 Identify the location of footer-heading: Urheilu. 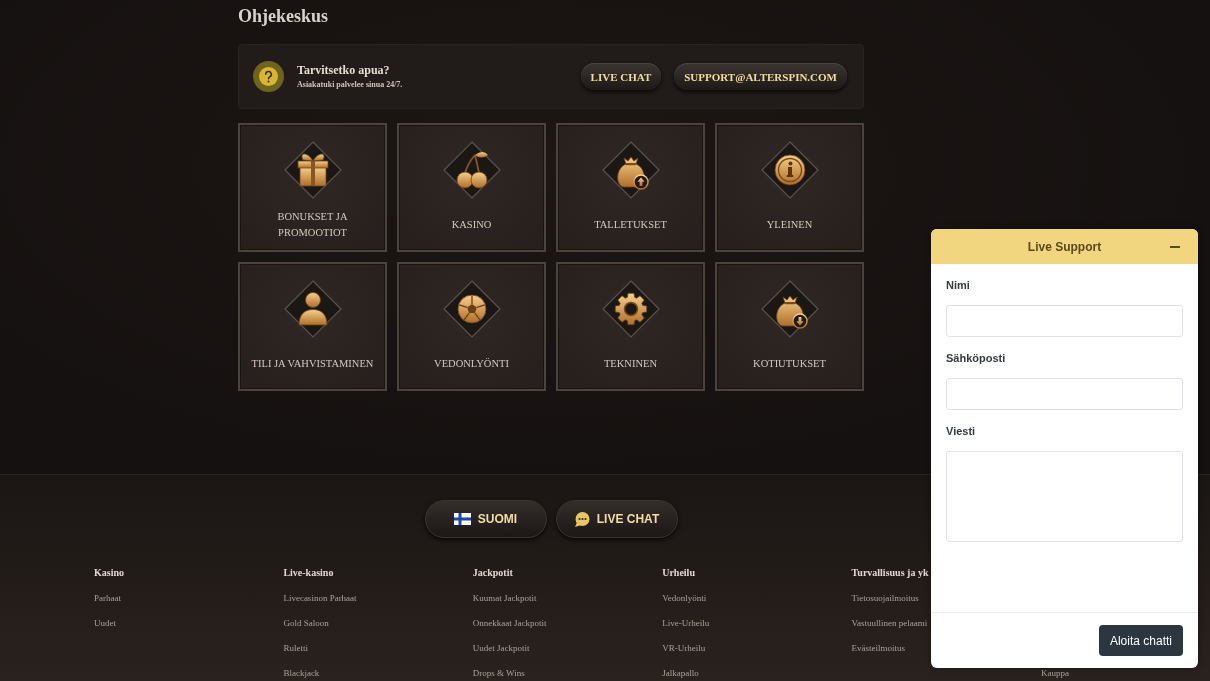
(678, 573).